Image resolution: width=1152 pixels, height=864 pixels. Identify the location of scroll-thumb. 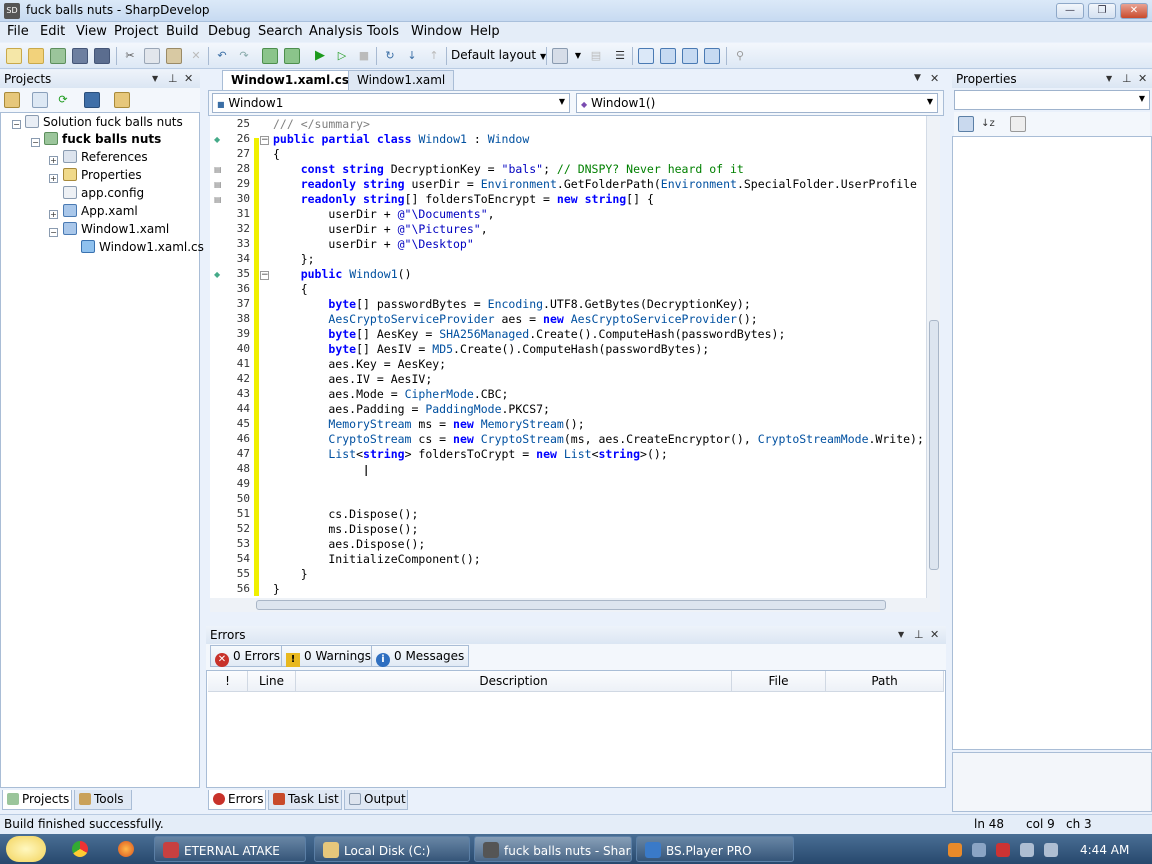
(571, 605).